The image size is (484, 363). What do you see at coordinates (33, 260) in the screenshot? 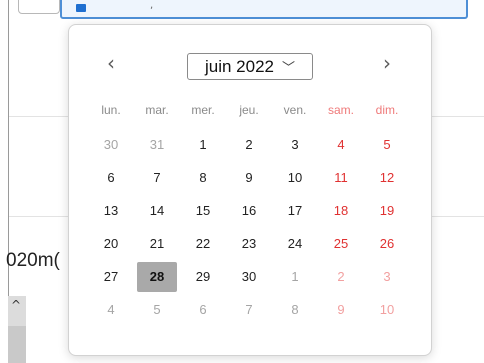
I see `background-partial-text: 020m(` at bounding box center [33, 260].